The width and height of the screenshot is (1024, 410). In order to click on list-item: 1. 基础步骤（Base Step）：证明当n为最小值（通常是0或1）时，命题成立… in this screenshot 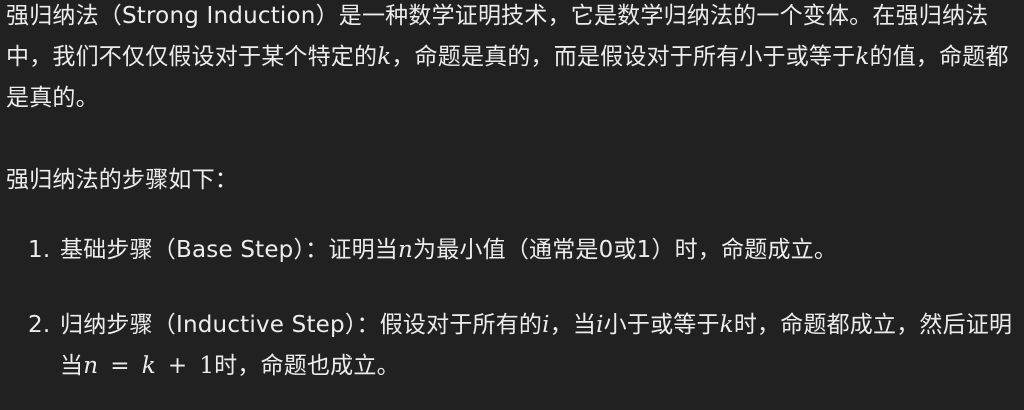, I will do `click(510, 250)`.